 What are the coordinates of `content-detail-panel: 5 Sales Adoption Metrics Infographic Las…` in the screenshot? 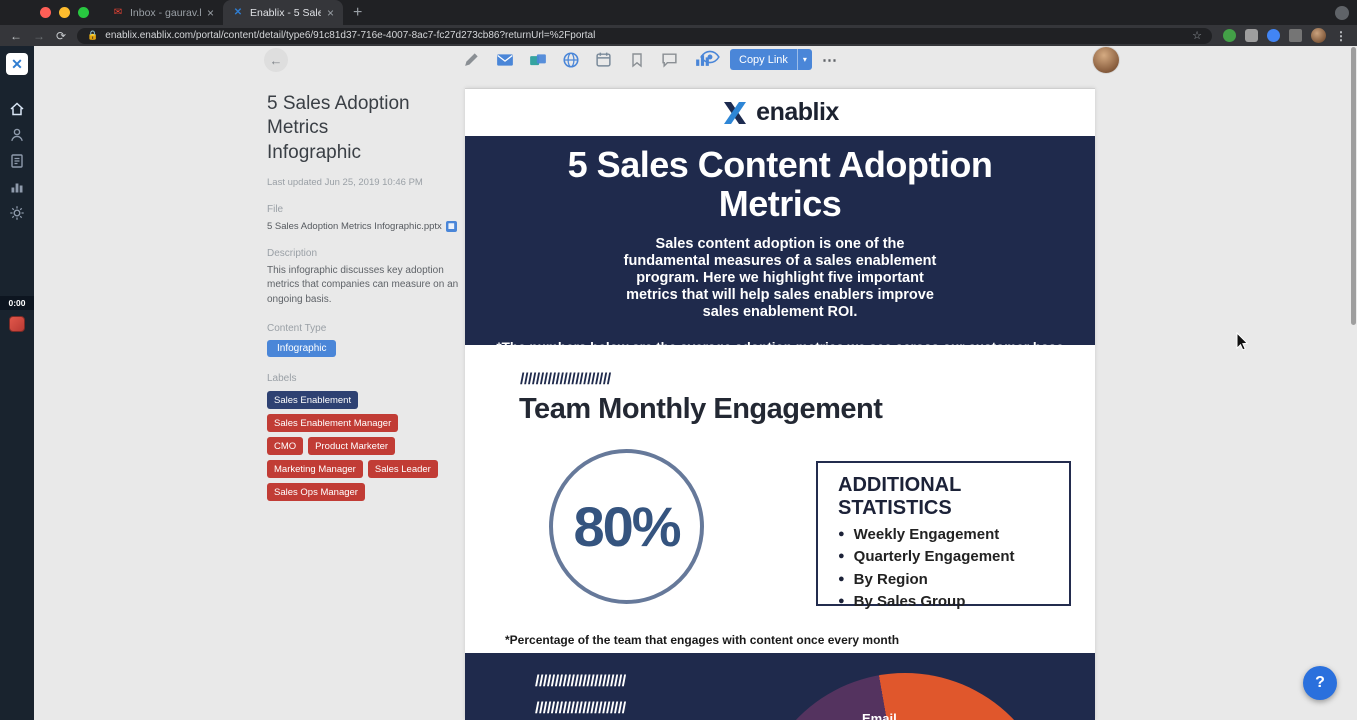 It's located at (365, 297).